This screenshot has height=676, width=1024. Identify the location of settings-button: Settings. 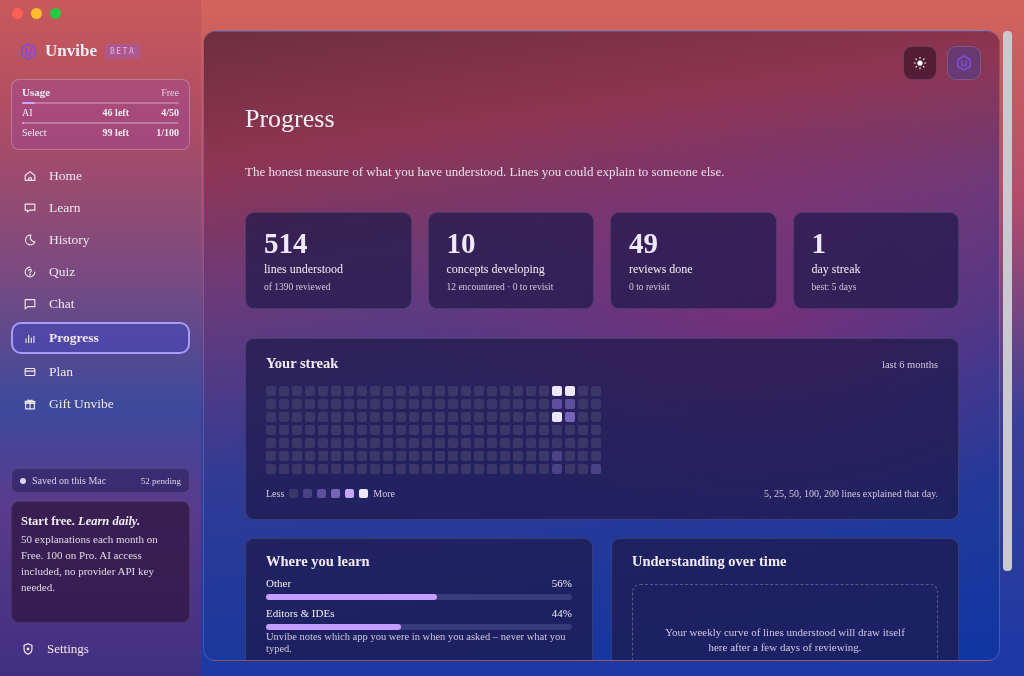
(100, 649).